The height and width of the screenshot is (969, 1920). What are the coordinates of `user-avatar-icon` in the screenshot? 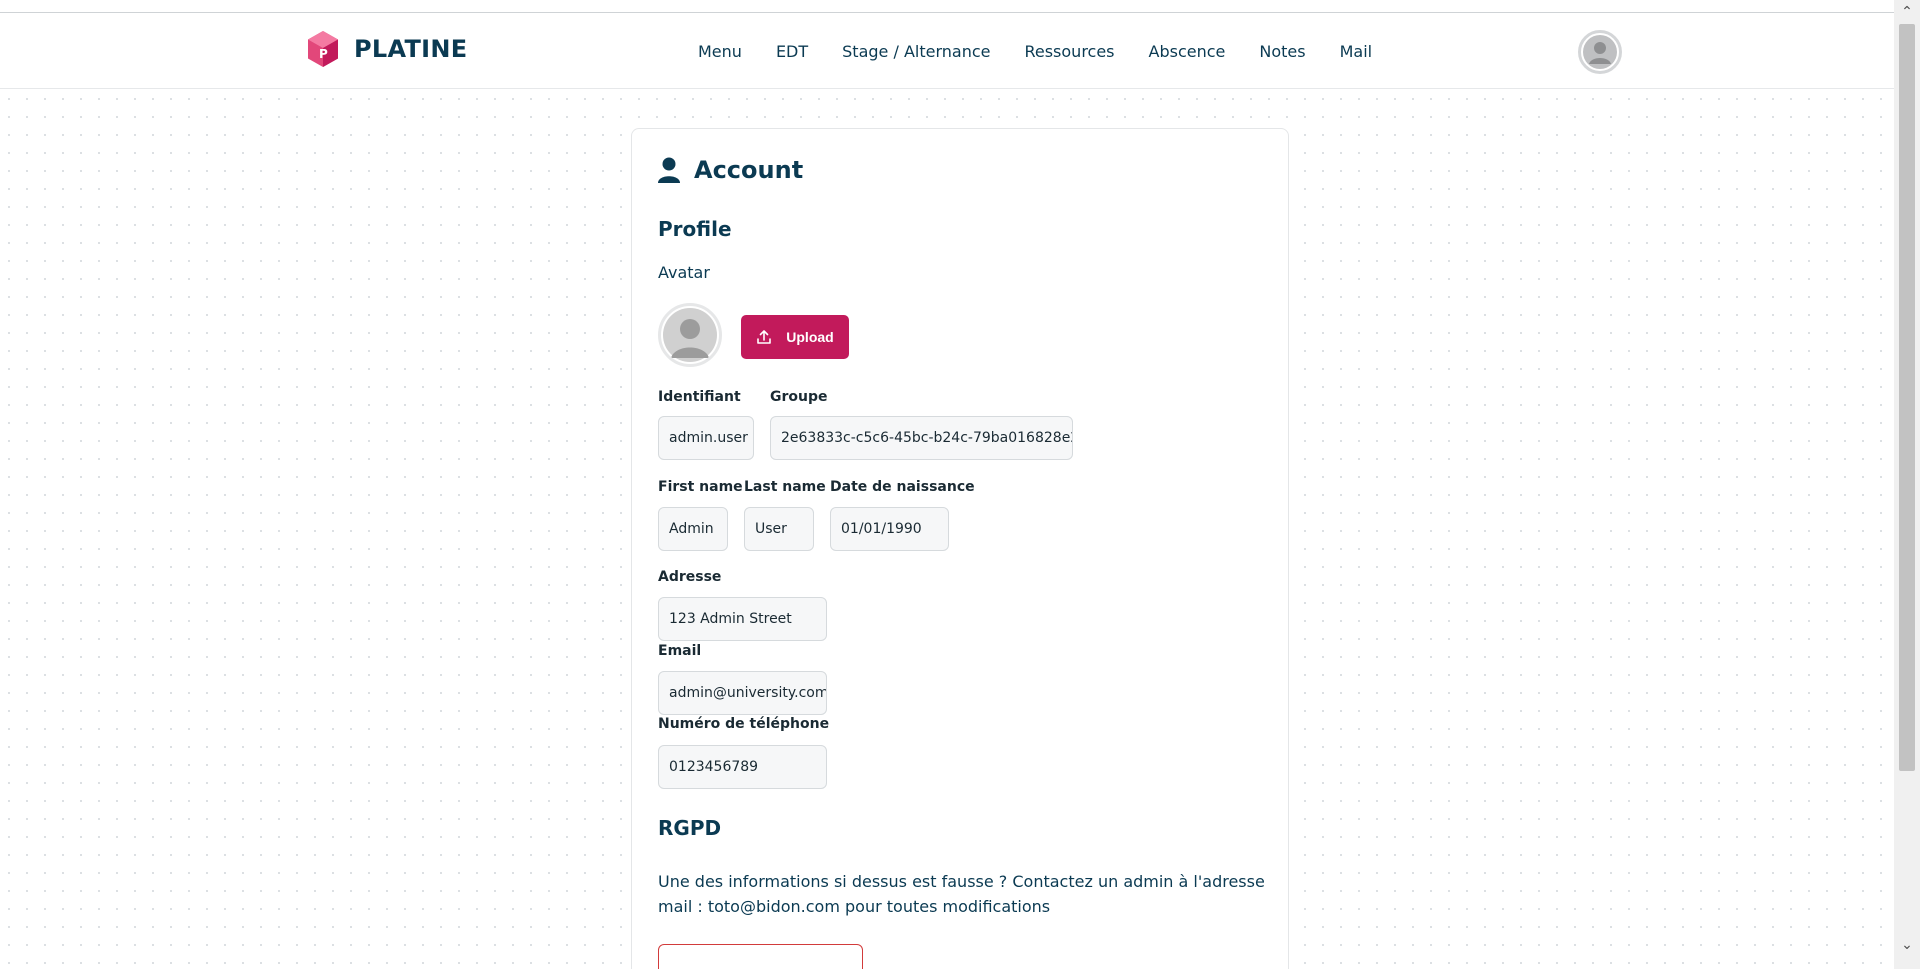 It's located at (1600, 52).